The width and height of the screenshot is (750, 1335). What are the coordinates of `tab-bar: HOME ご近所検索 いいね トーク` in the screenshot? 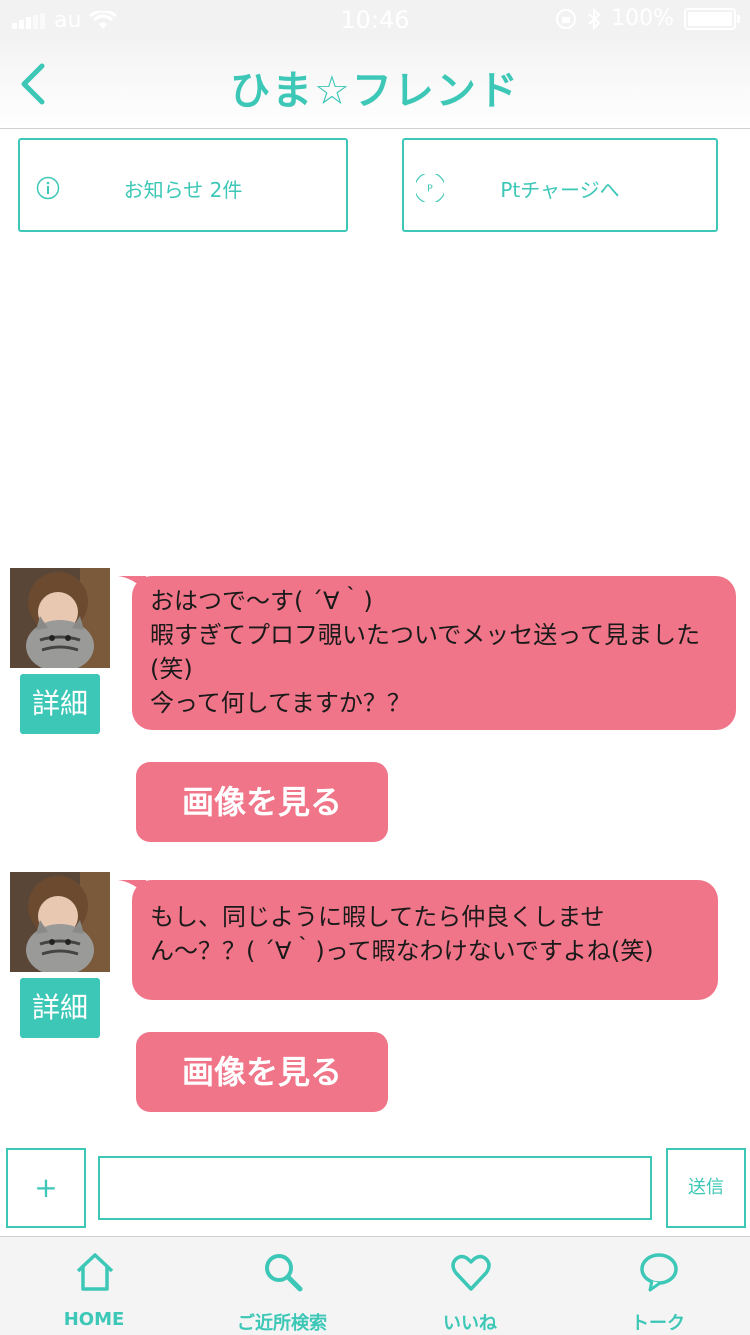 It's located at (375, 1285).